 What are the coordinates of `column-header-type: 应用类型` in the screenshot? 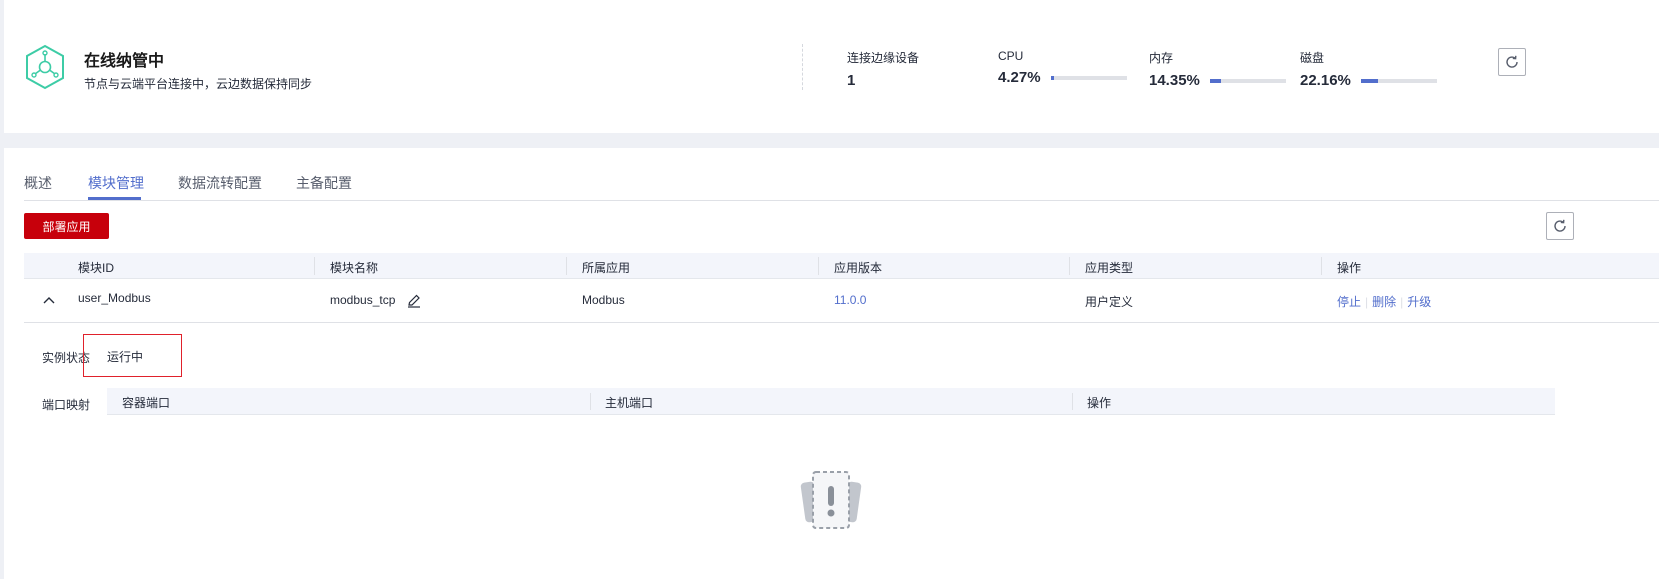 It's located at (1109, 268).